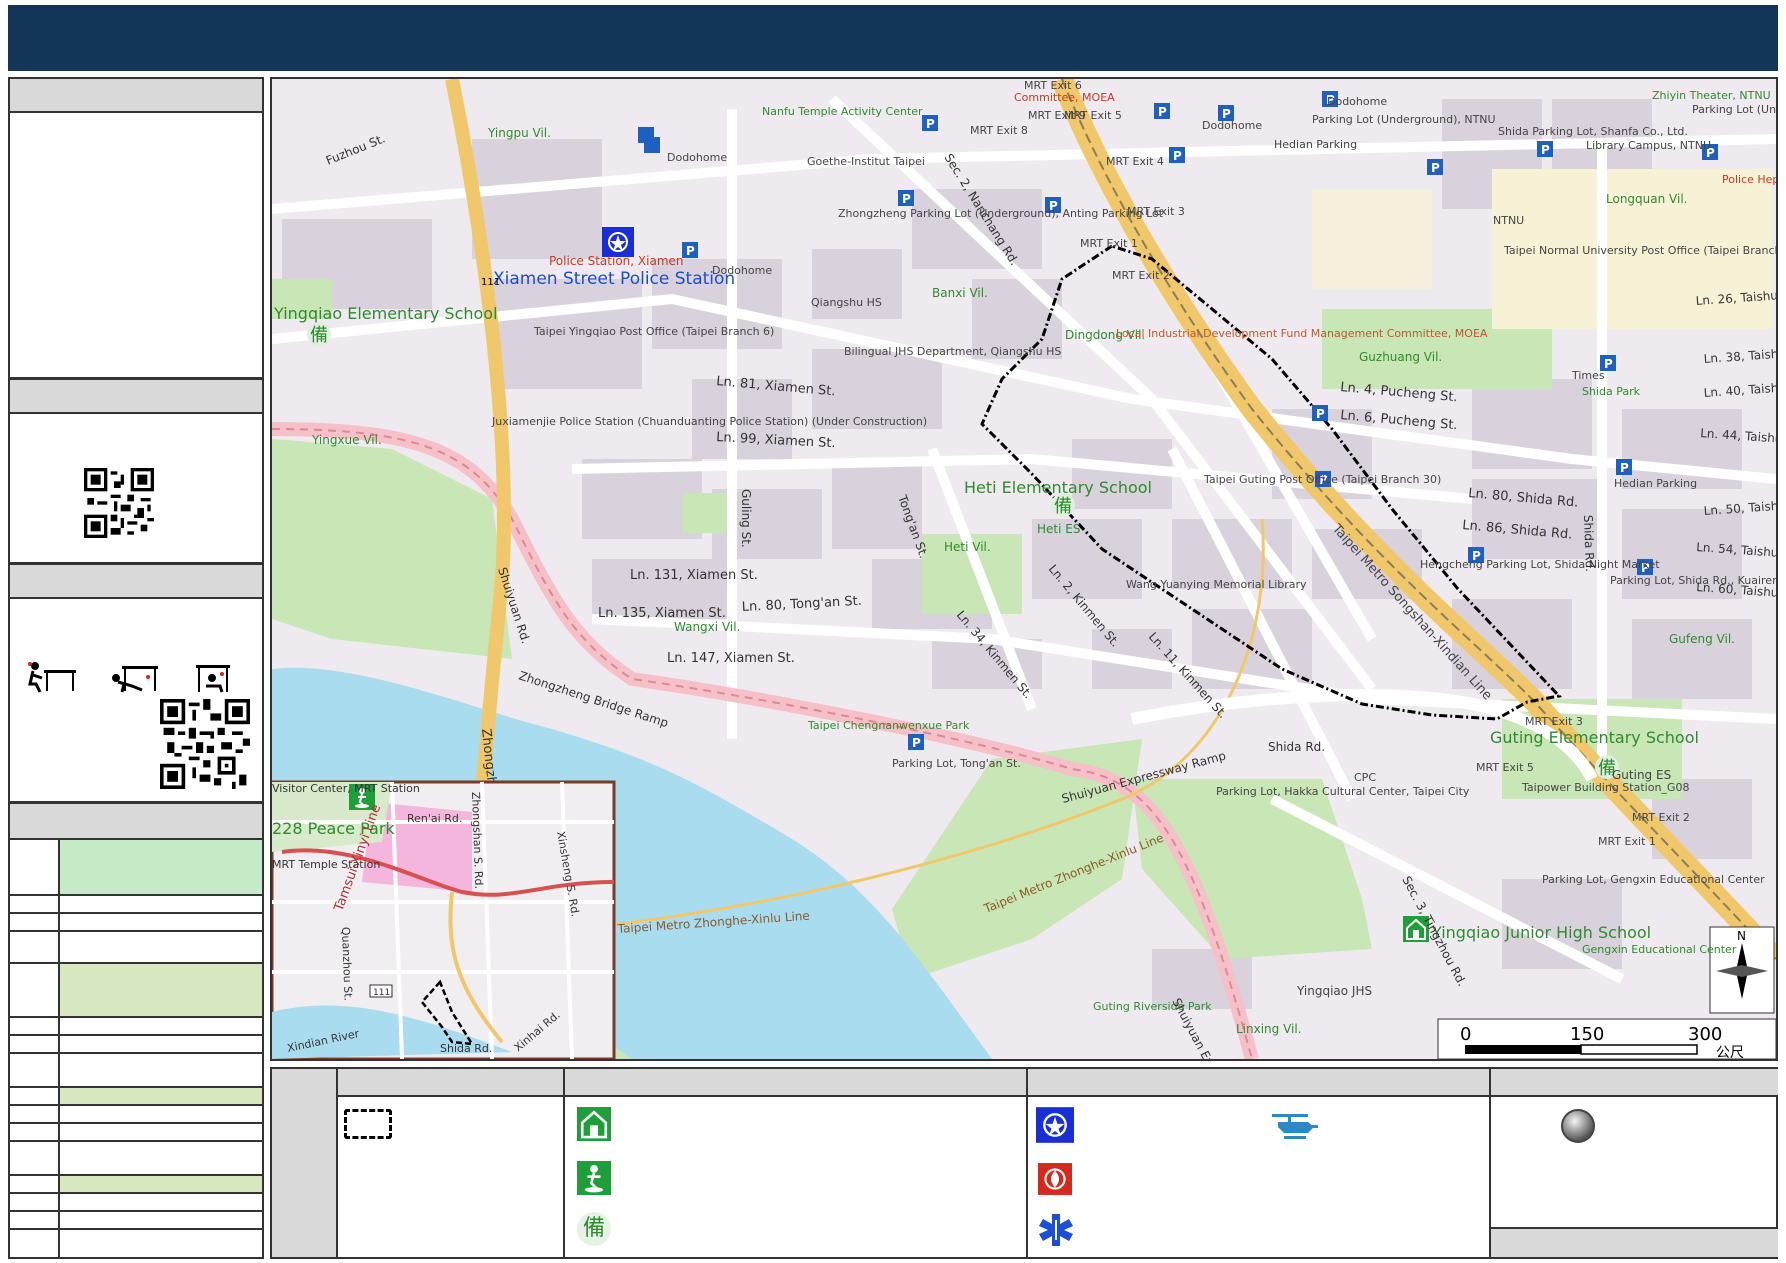 Image resolution: width=1786 pixels, height=1263 pixels. Describe the element at coordinates (594, 1178) in the screenshot. I see `evacuation-person-icon` at that location.